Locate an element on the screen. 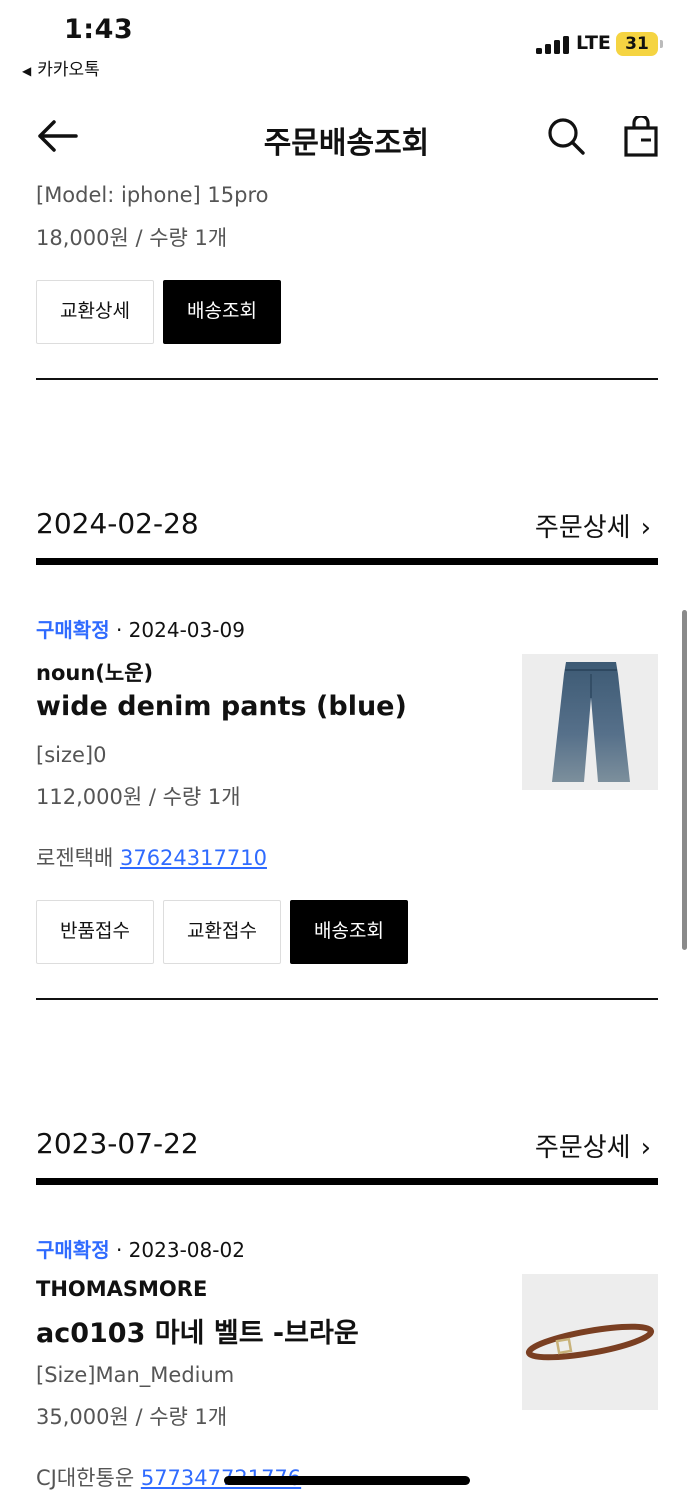  order-status-line: 구매확정 · 2023-08-02 is located at coordinates (140, 1248).